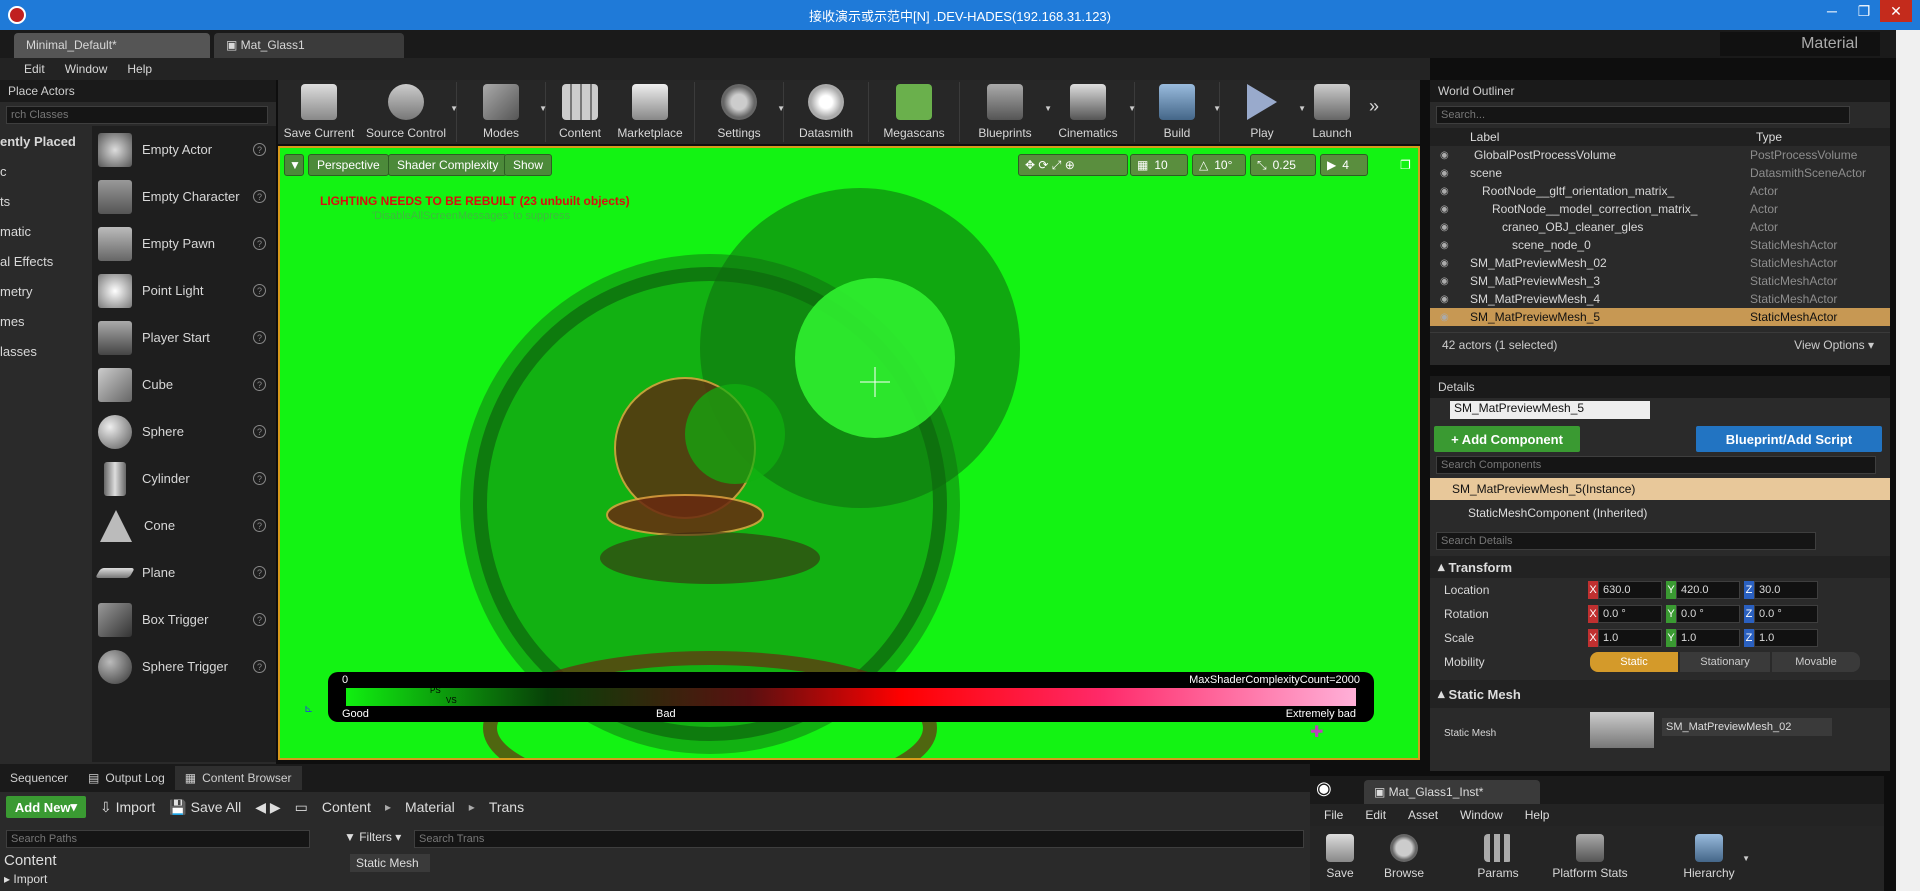  Describe the element at coordinates (309, 45) in the screenshot. I see `tab-mat-glass1: ▣ Mat_Glass1` at that location.